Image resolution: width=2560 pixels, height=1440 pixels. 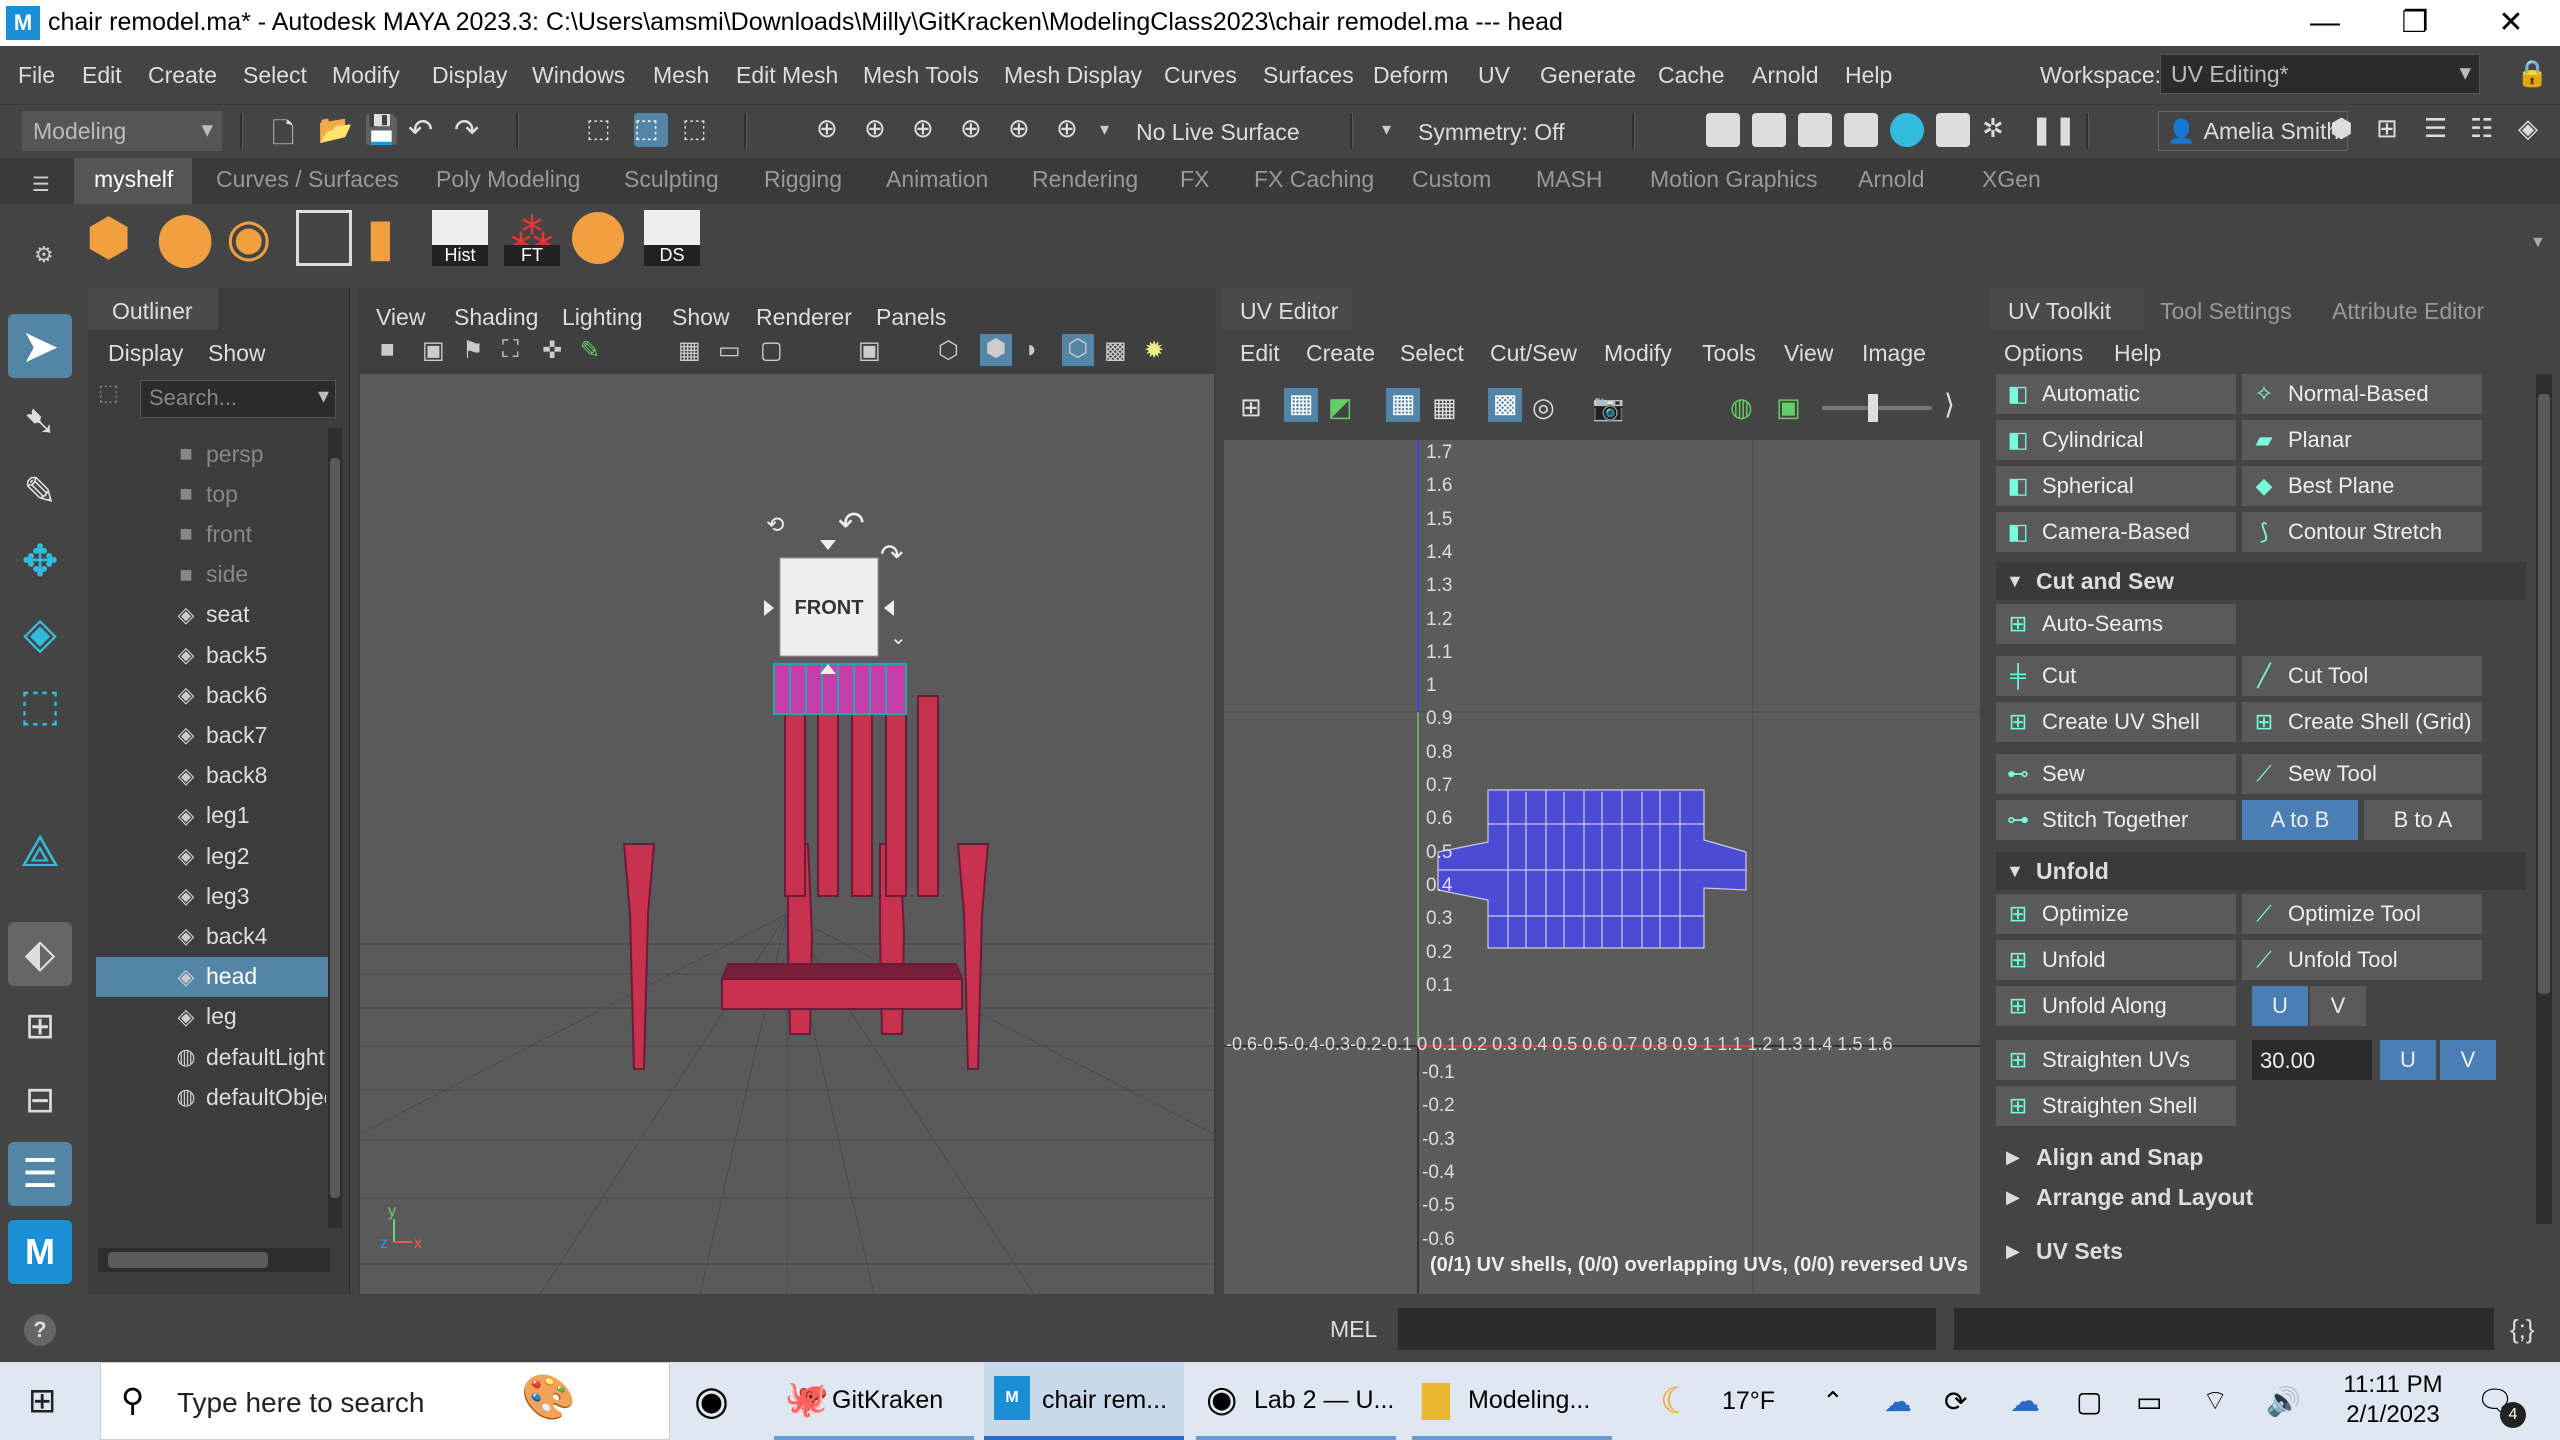 I want to click on close-icon: ✕, so click(x=2511, y=23).